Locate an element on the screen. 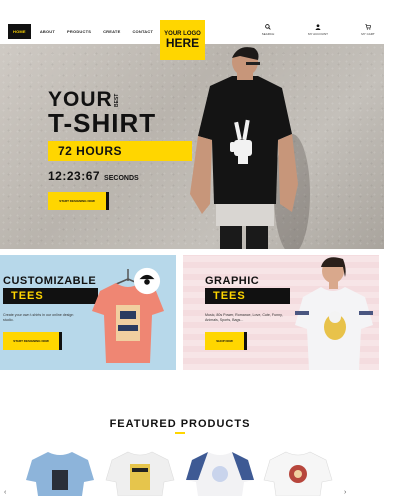 This screenshot has width=411, height=496. header-actions: SEARCH MY ACCOUNT MY CART is located at coordinates (318, 30).